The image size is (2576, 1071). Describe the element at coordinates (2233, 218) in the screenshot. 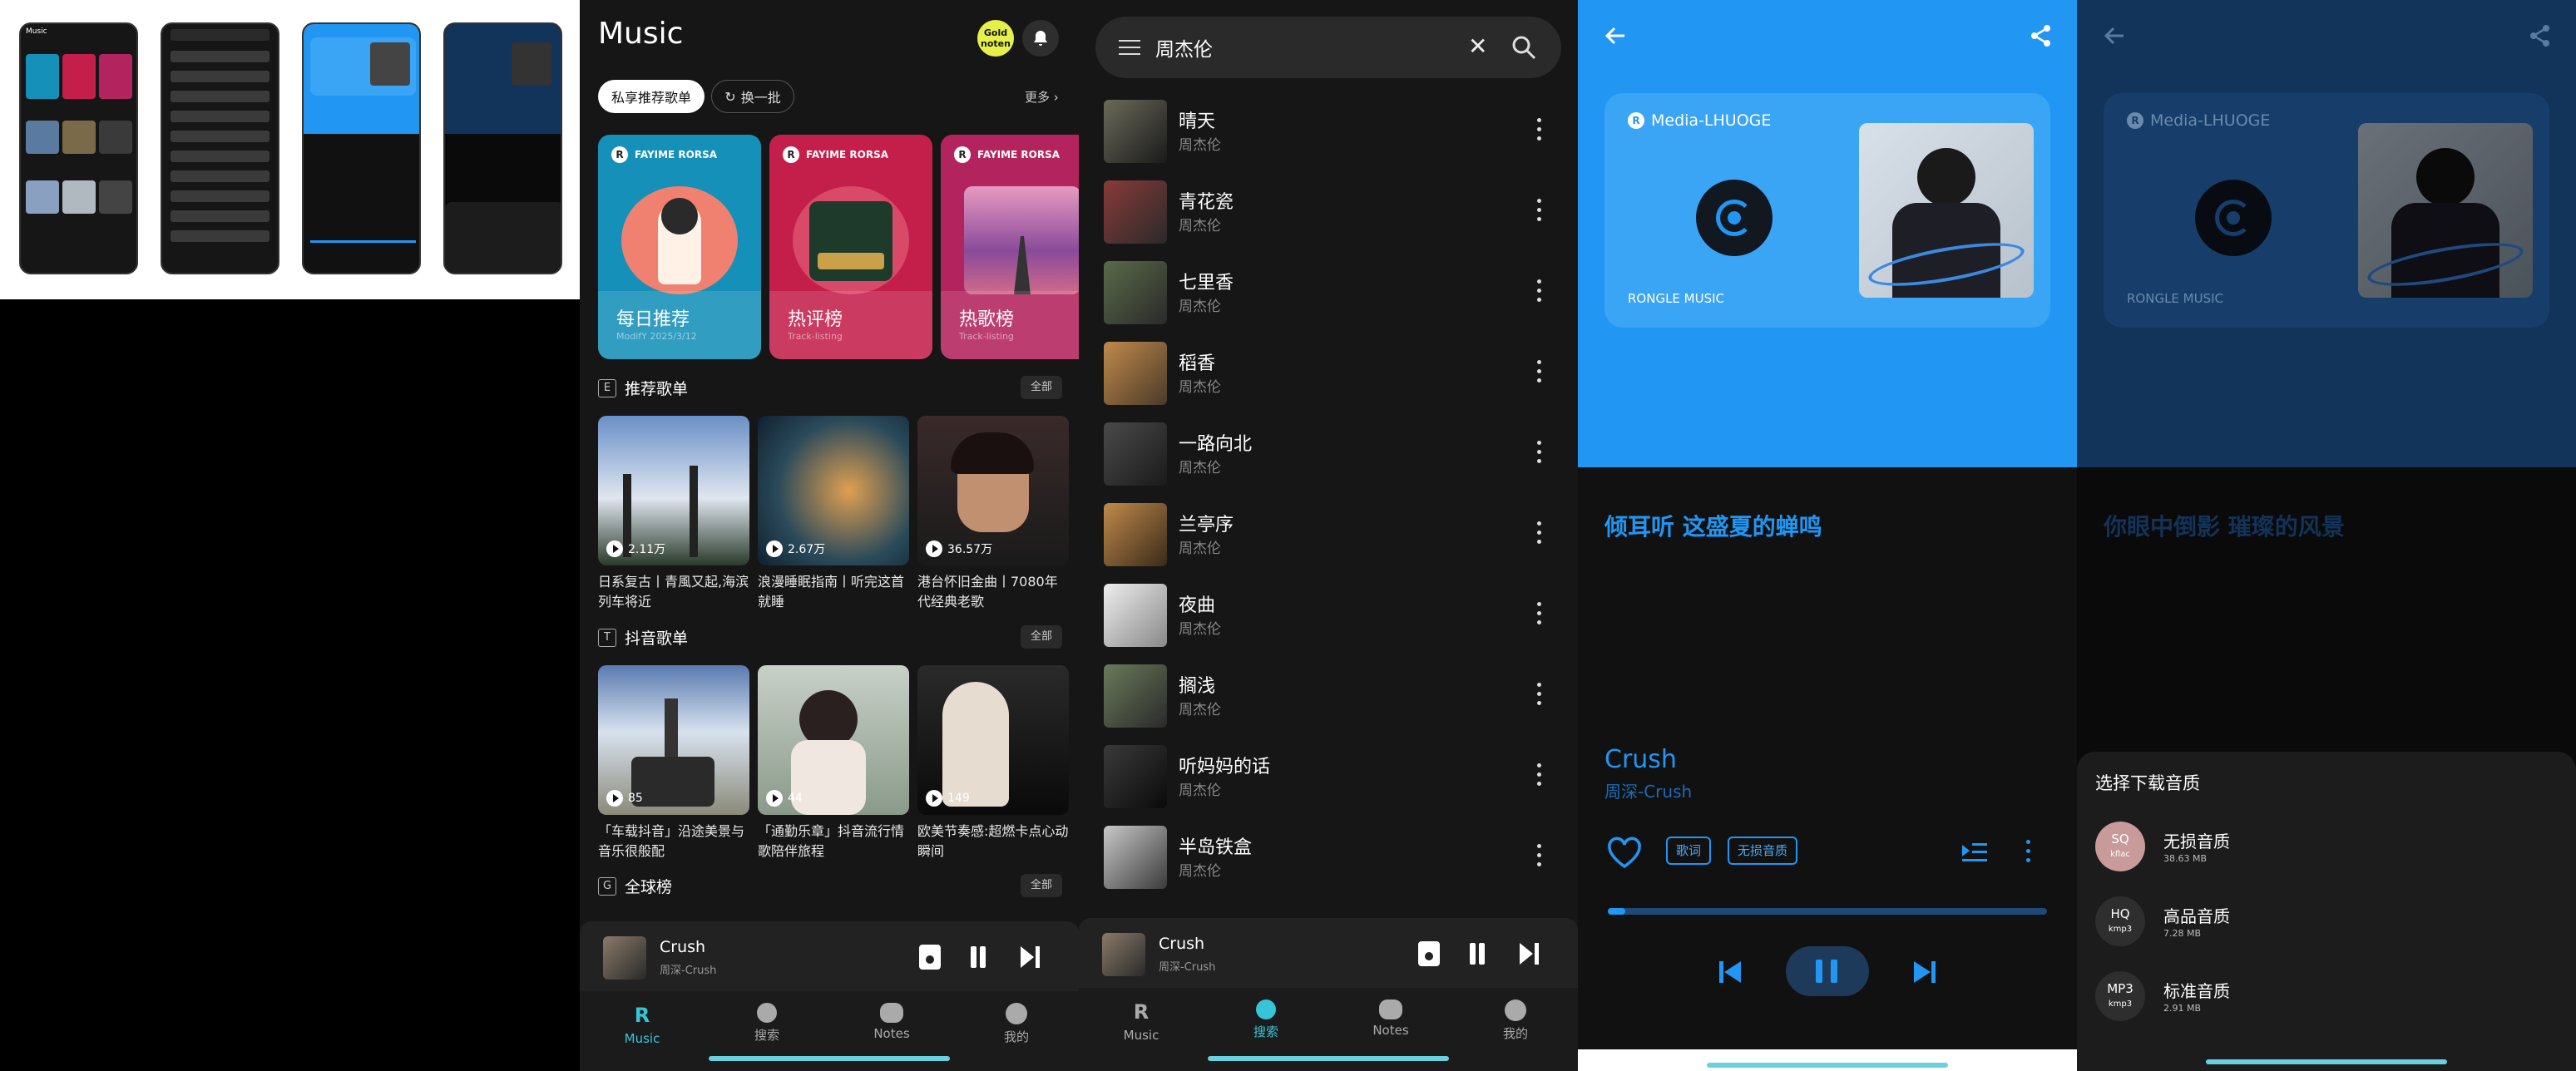

I see `disc-icon` at that location.